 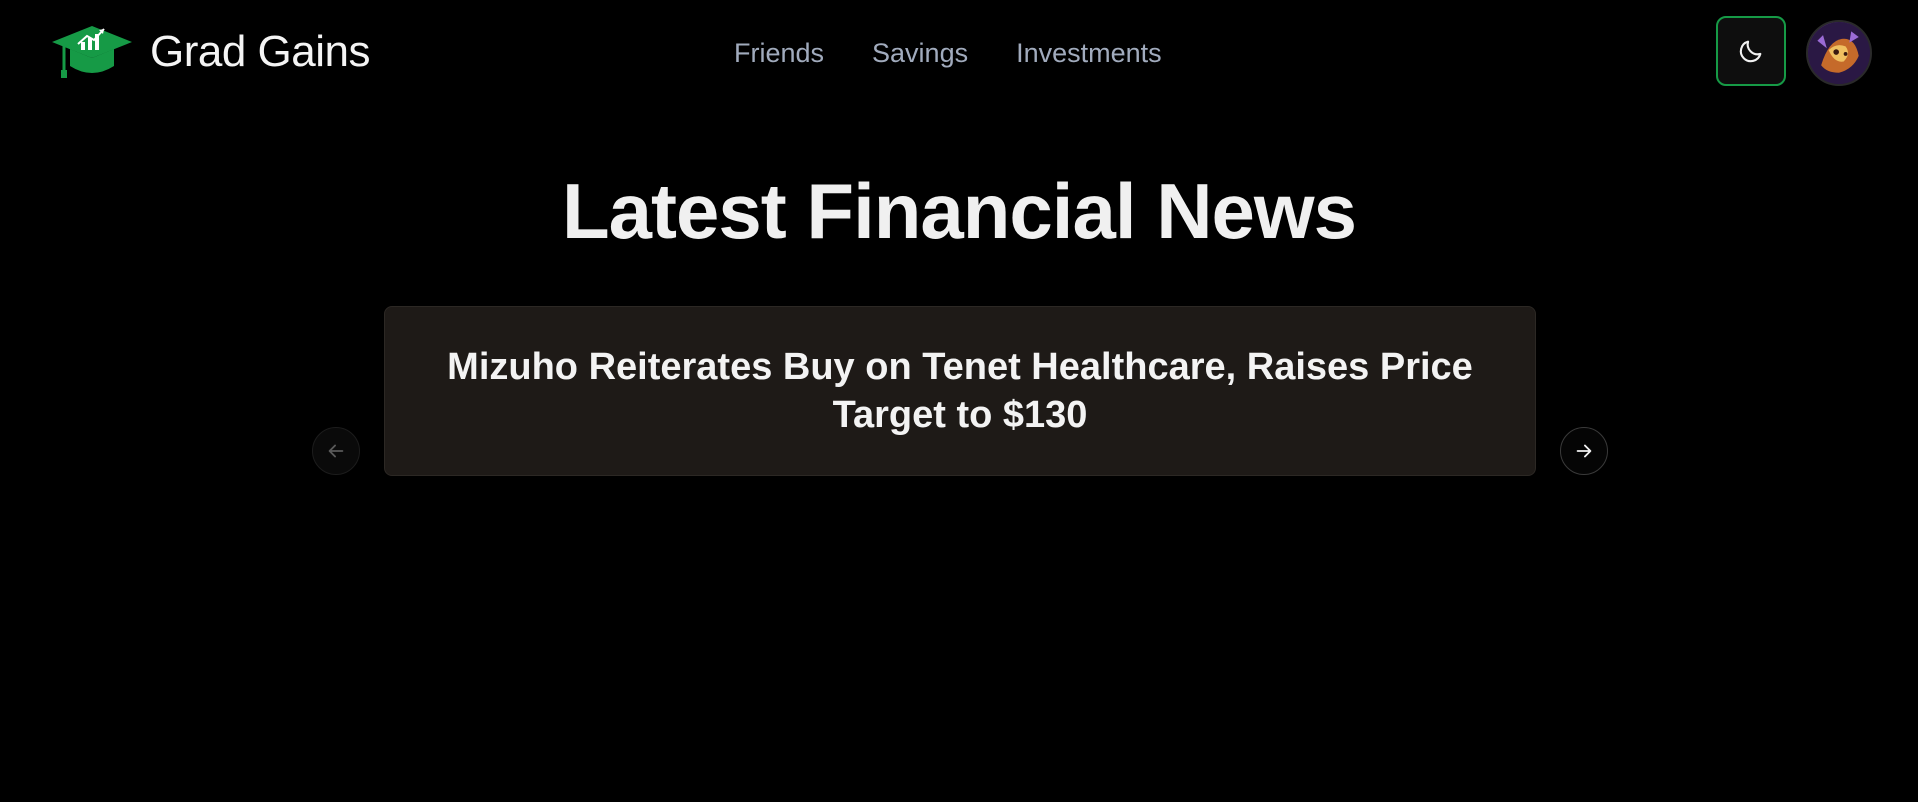 I want to click on user-avatar, so click(x=1839, y=53).